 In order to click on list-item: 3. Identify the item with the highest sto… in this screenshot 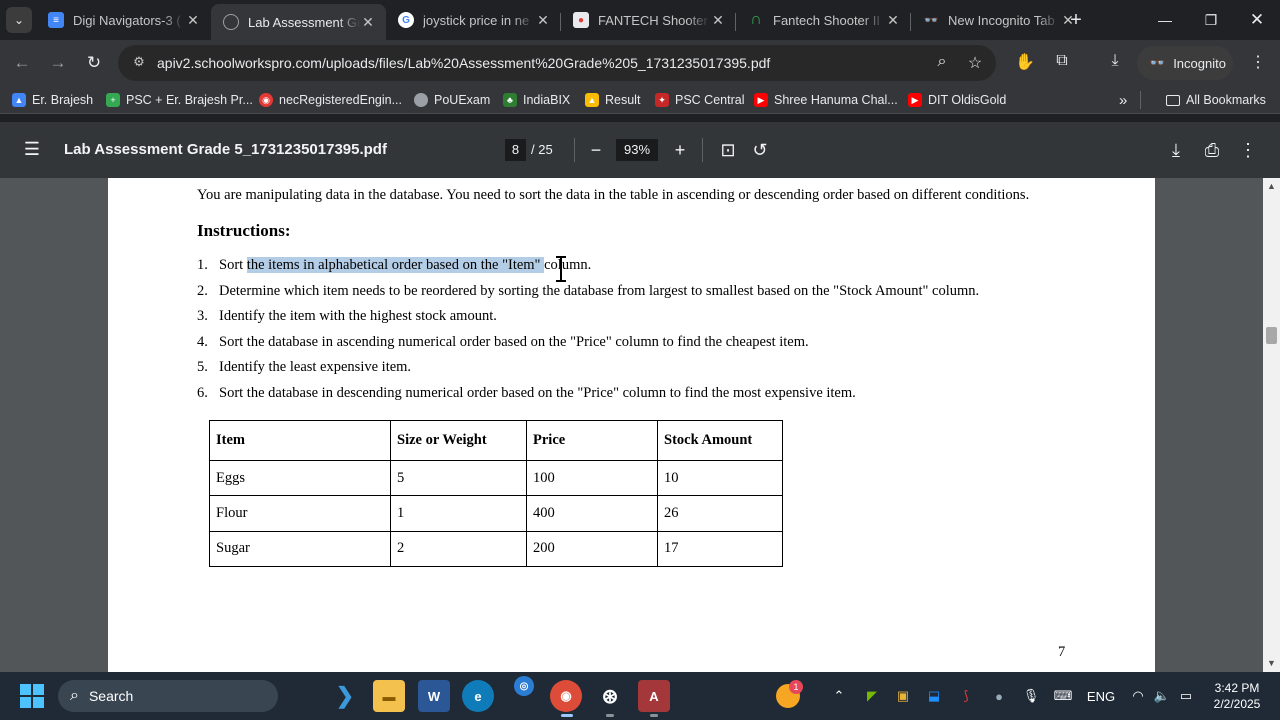, I will do `click(647, 321)`.